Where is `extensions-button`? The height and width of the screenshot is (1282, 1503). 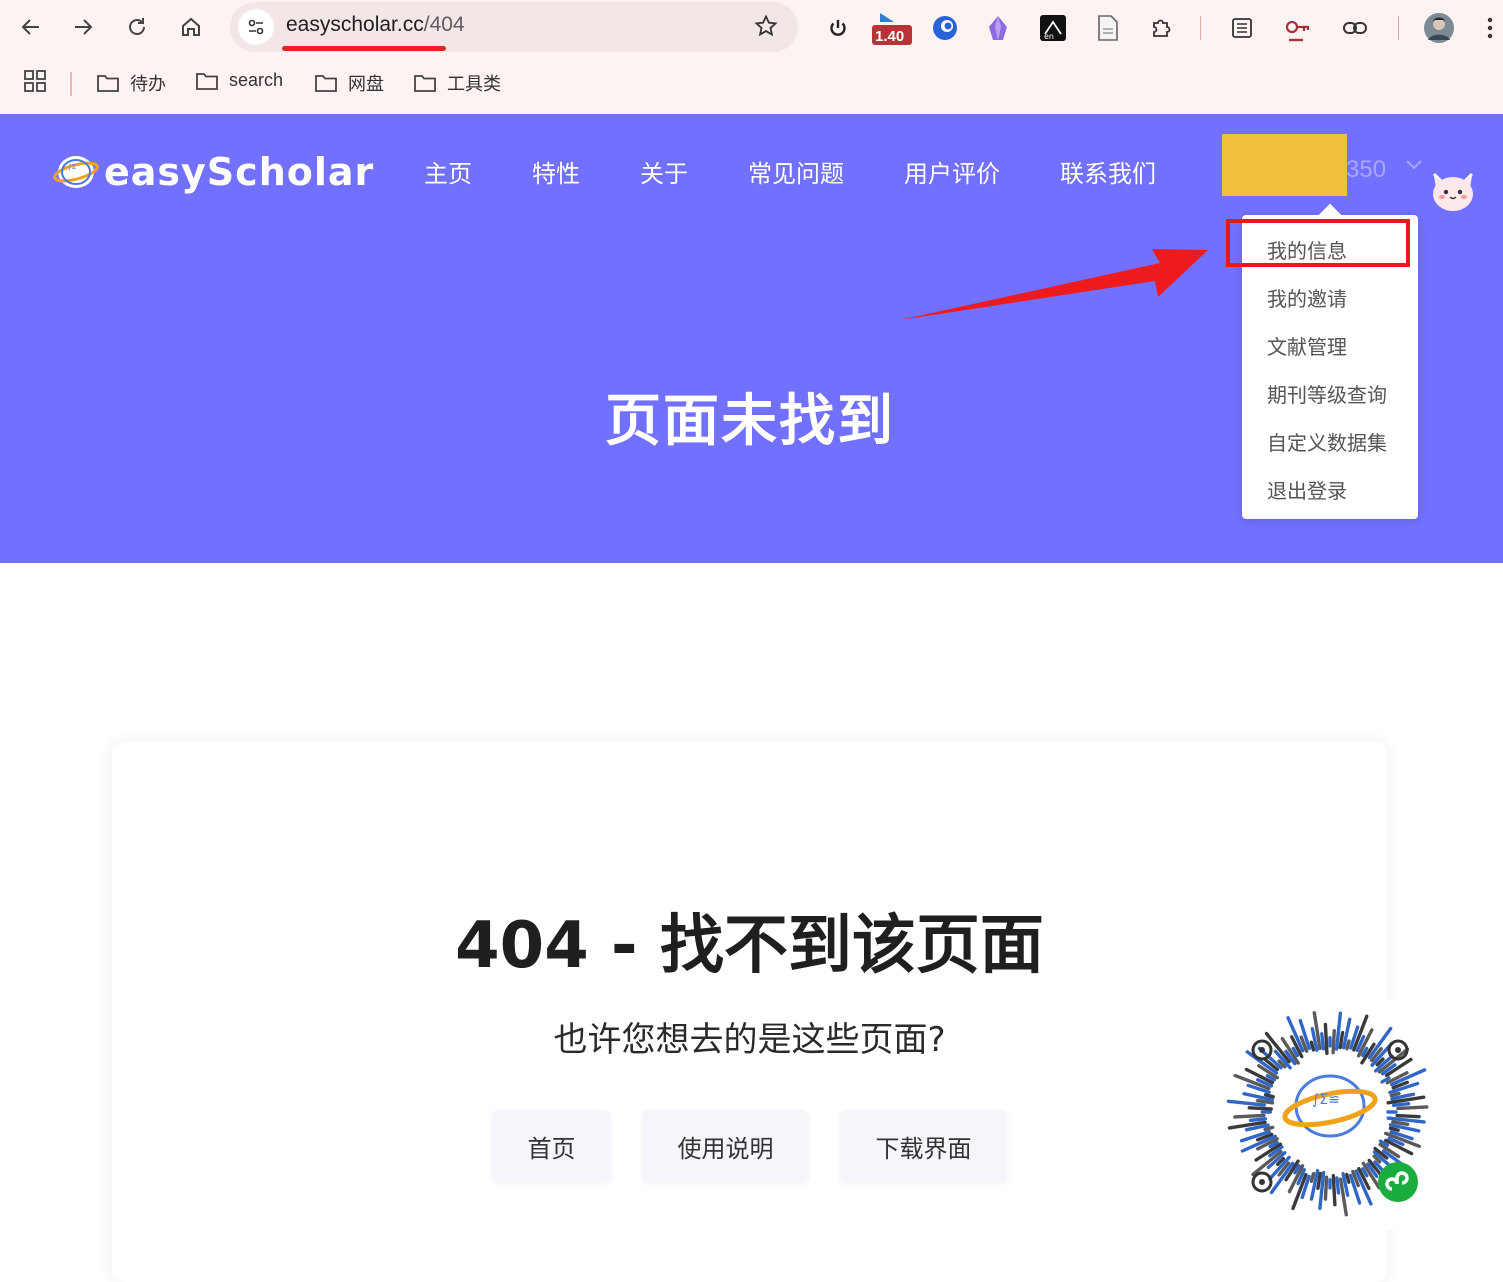
extensions-button is located at coordinates (1162, 28).